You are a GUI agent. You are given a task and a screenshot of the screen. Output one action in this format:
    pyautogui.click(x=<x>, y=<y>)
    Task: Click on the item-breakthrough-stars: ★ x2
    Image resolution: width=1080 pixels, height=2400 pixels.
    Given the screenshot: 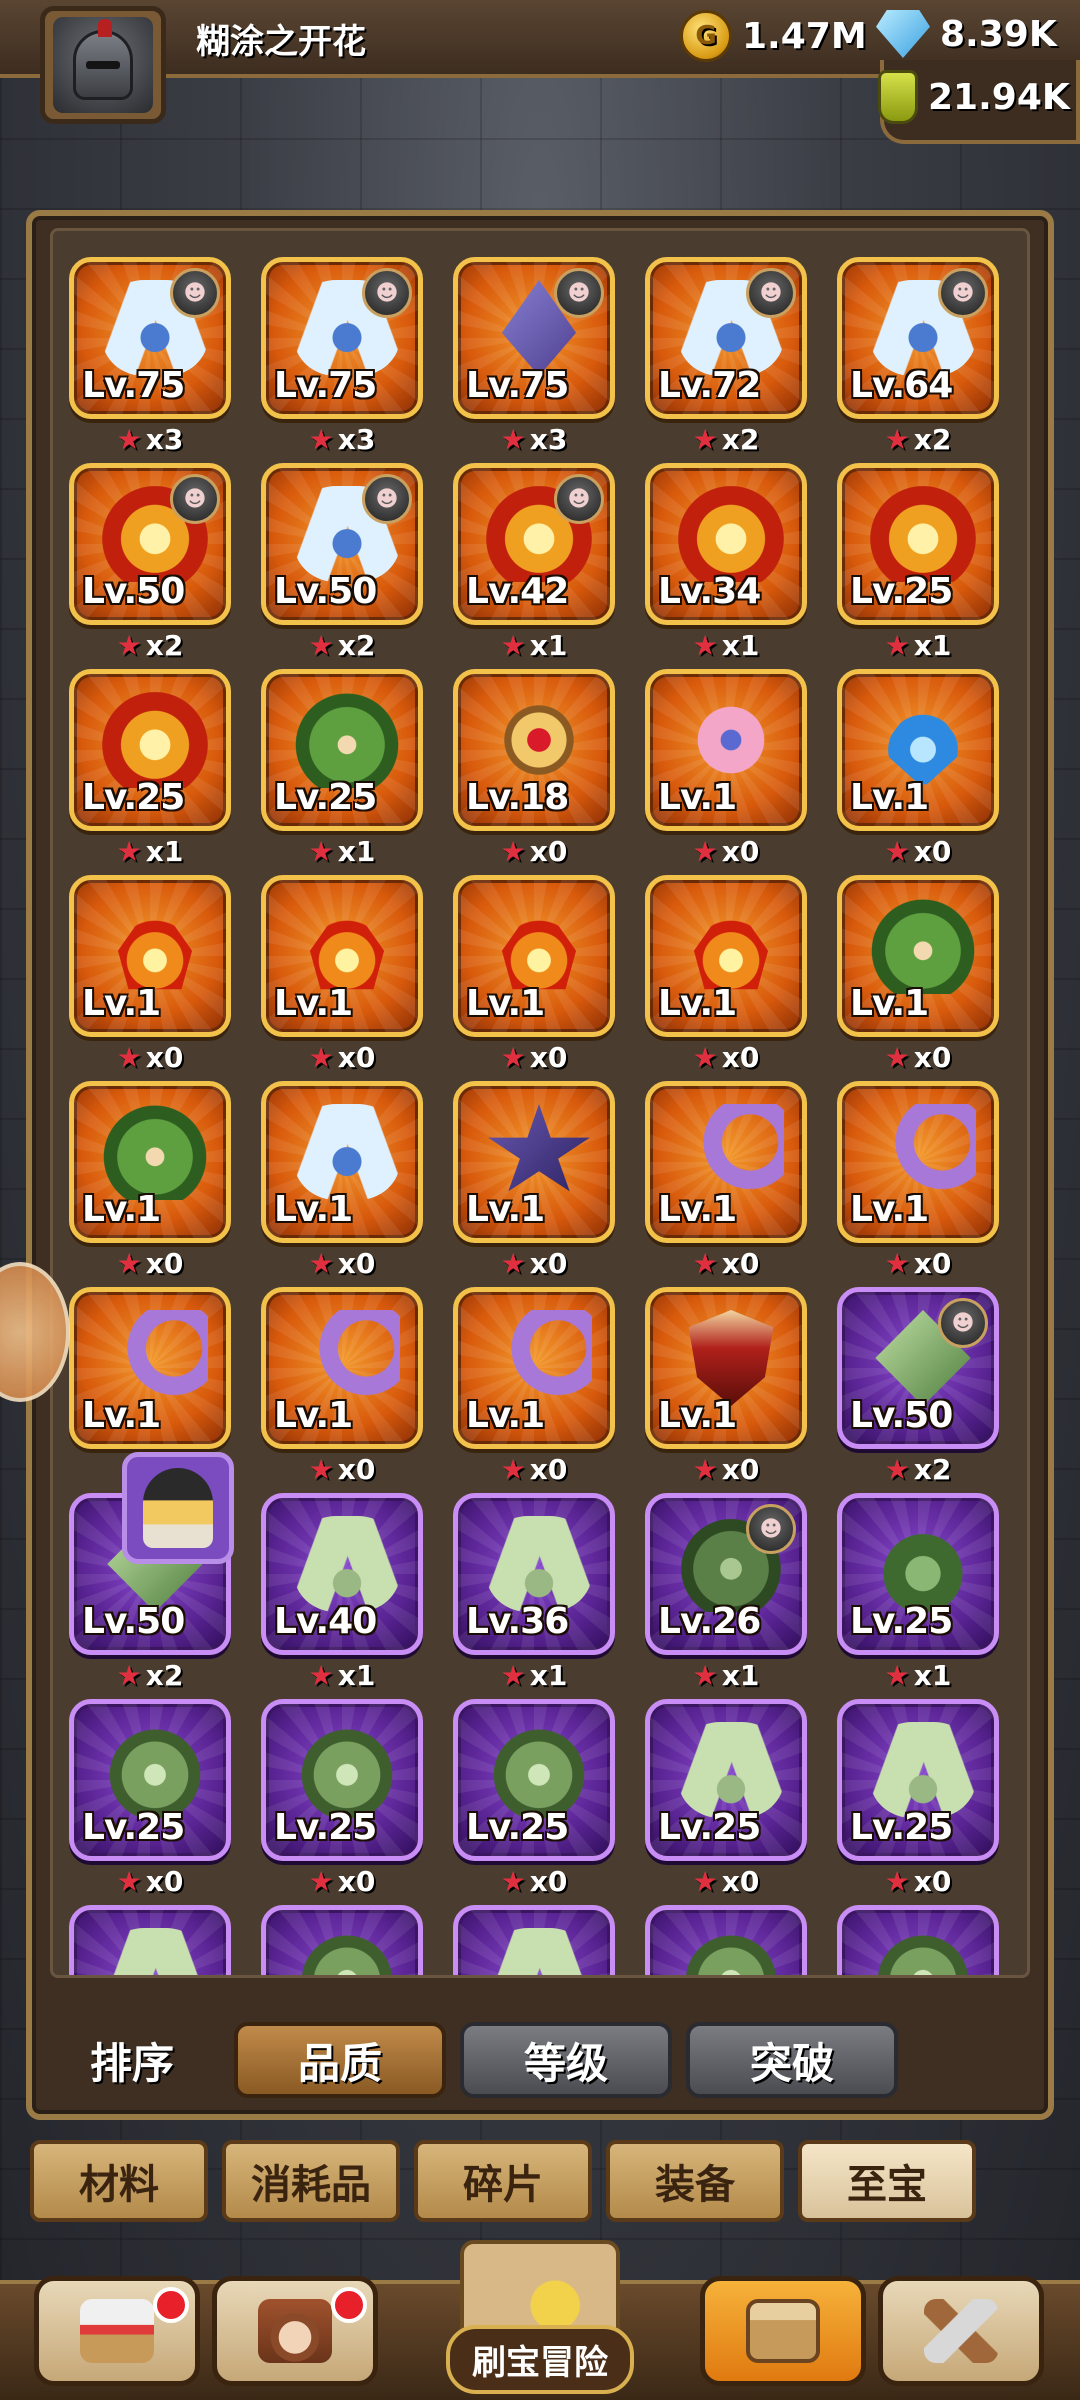 What is the action you would take?
    pyautogui.click(x=918, y=439)
    